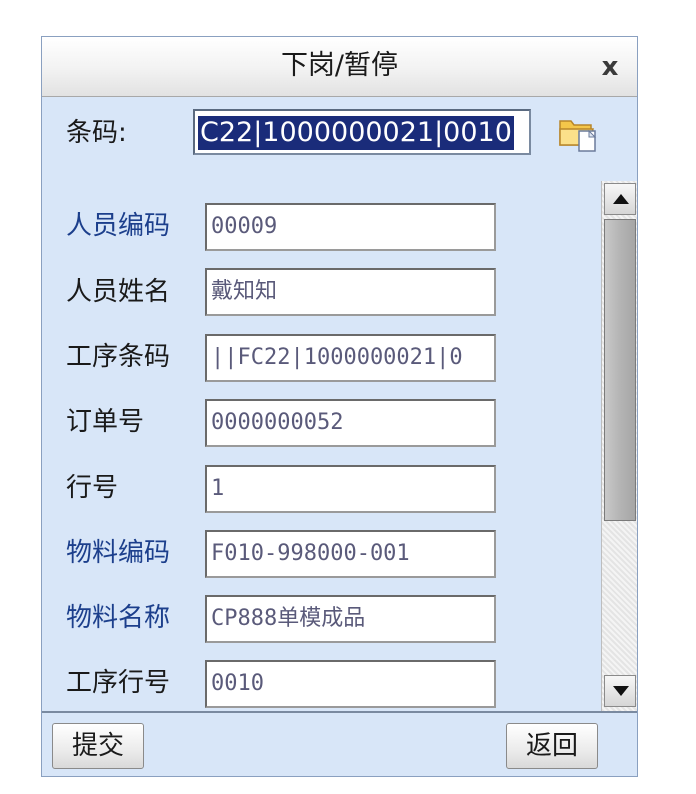 This screenshot has height=794, width=696. I want to click on field-label-order-no: 订单号, so click(105, 422).